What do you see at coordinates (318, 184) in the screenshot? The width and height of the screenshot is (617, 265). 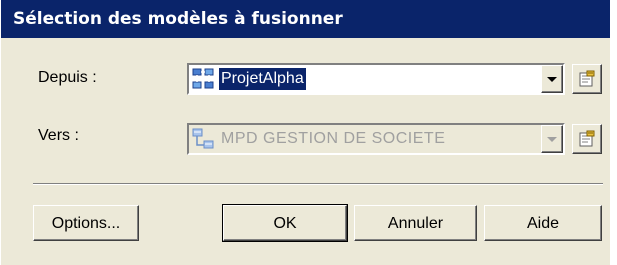 I see `separator-line` at bounding box center [318, 184].